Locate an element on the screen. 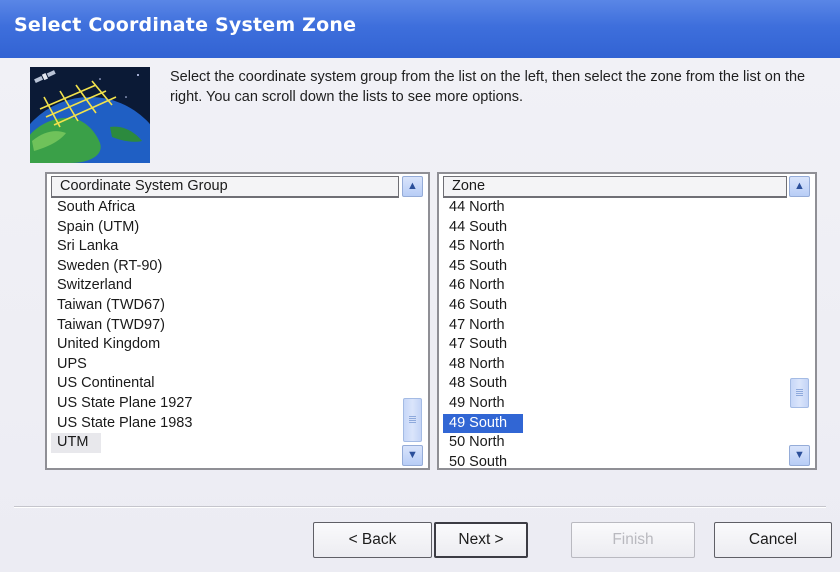 The image size is (840, 572). button-separator is located at coordinates (420, 507).